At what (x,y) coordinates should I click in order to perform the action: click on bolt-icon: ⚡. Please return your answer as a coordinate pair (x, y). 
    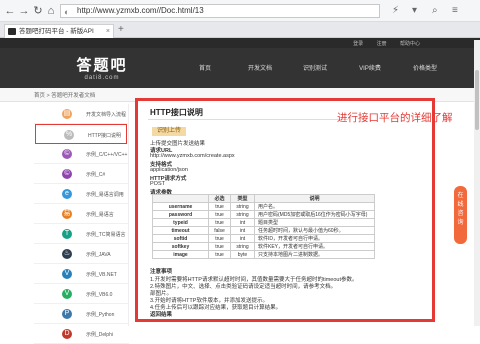
    Looking at the image, I should click on (395, 11).